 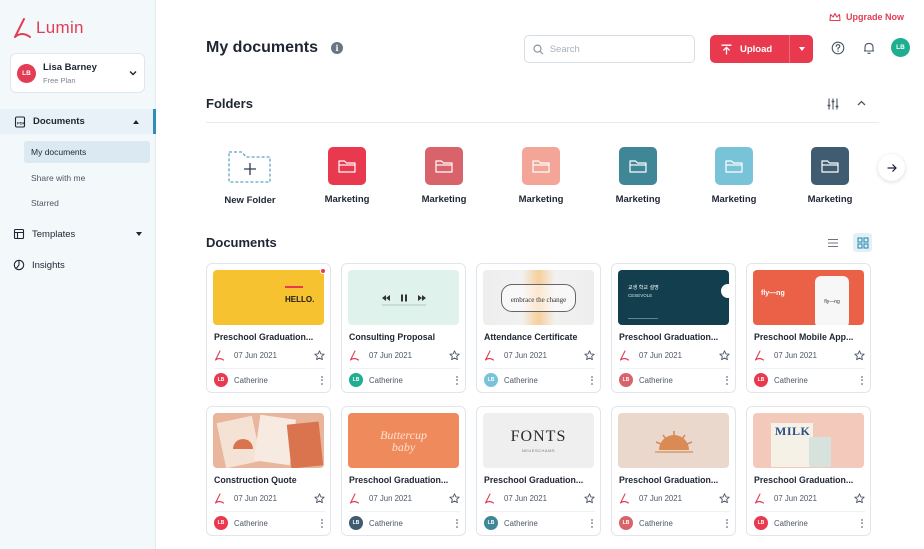 What do you see at coordinates (861, 103) in the screenshot?
I see `chevron-up-icon` at bounding box center [861, 103].